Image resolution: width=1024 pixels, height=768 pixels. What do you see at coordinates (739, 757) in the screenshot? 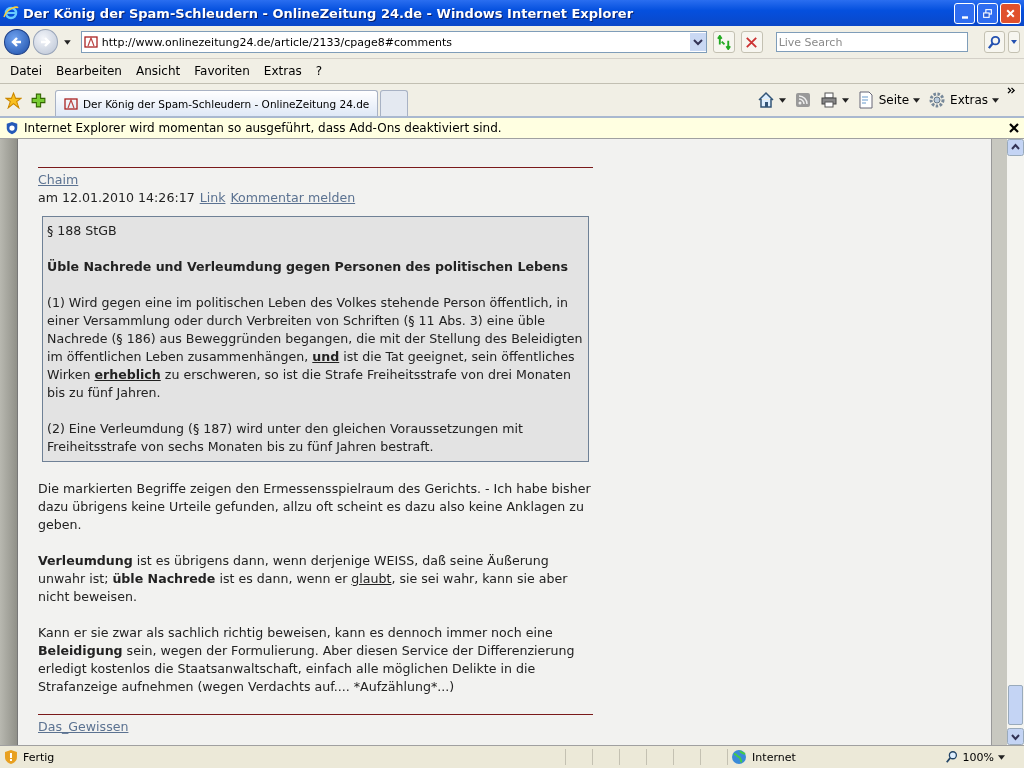
I see `globe-icon` at bounding box center [739, 757].